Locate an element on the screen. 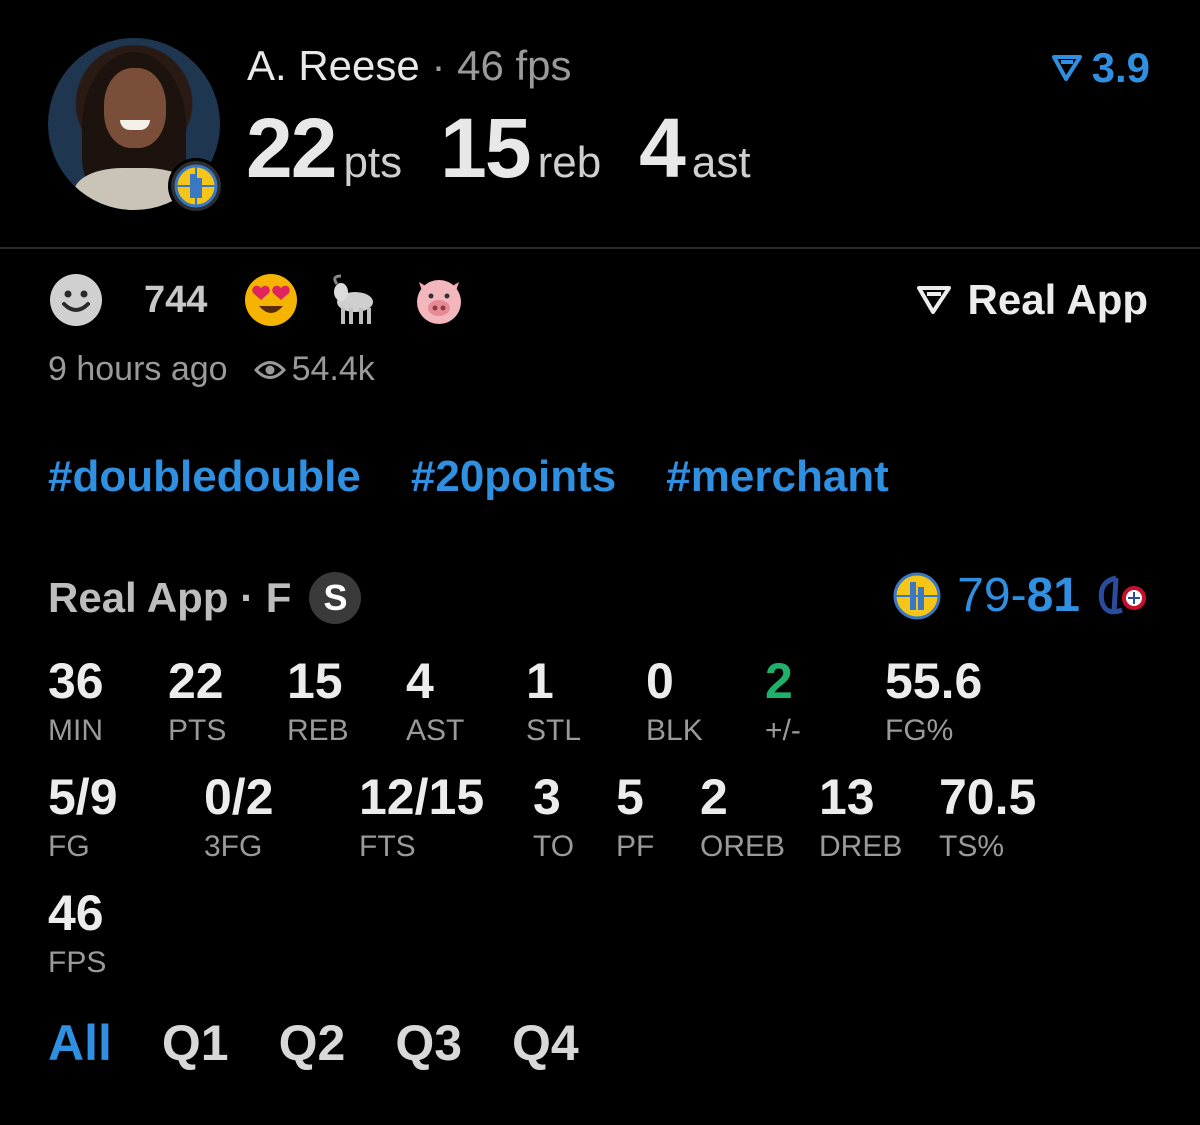  stat-value: 70.5 is located at coordinates (988, 797).